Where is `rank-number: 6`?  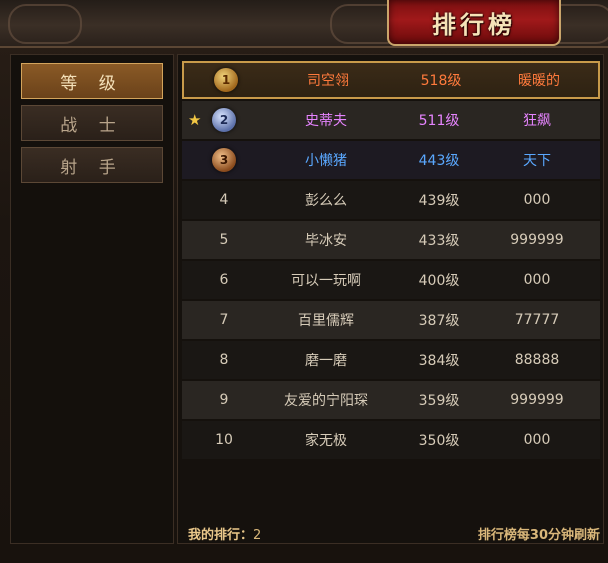 rank-number: 6 is located at coordinates (224, 280).